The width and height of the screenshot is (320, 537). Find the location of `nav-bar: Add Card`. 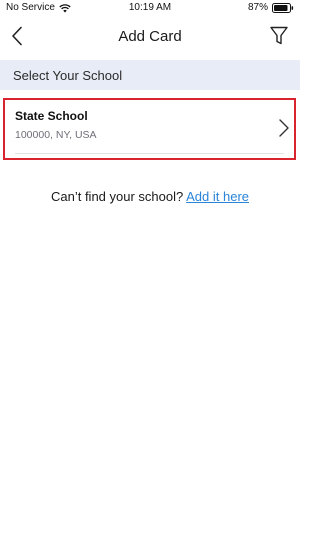

nav-bar: Add Card is located at coordinates (150, 38).